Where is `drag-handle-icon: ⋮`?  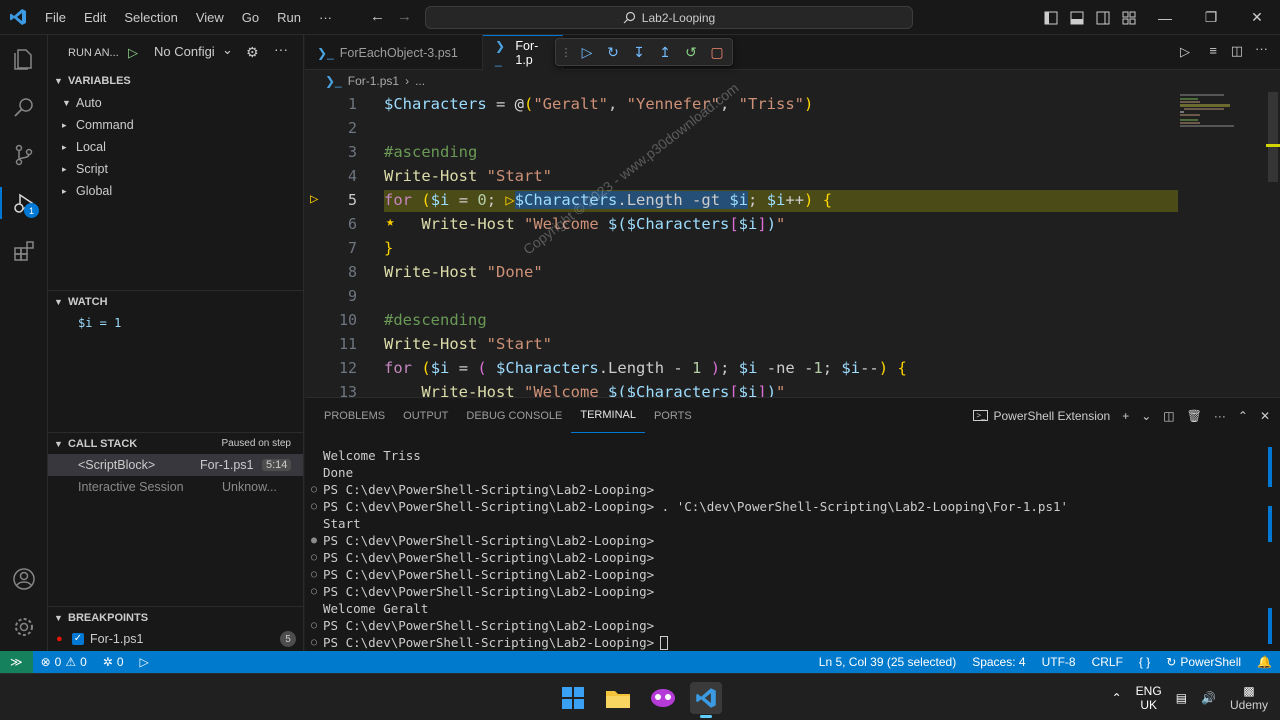
drag-handle-icon: ⋮ is located at coordinates (566, 52).